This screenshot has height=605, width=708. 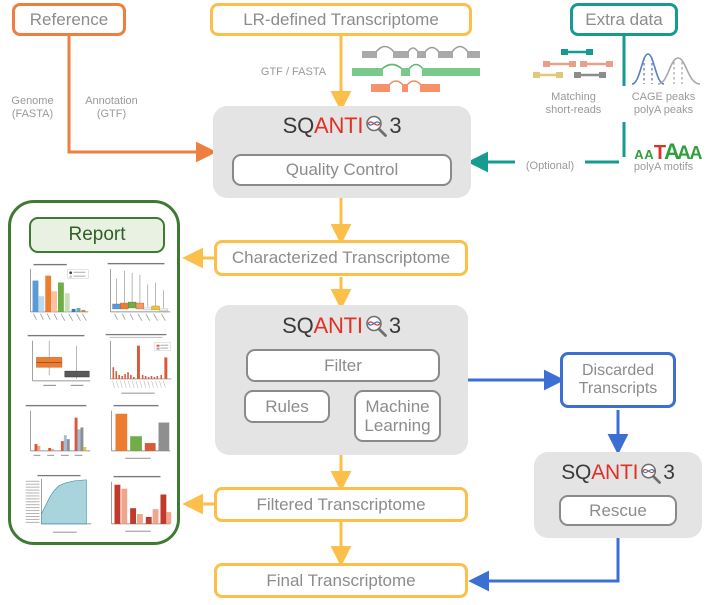 I want to click on short-reads-illustration, so click(x=573, y=63).